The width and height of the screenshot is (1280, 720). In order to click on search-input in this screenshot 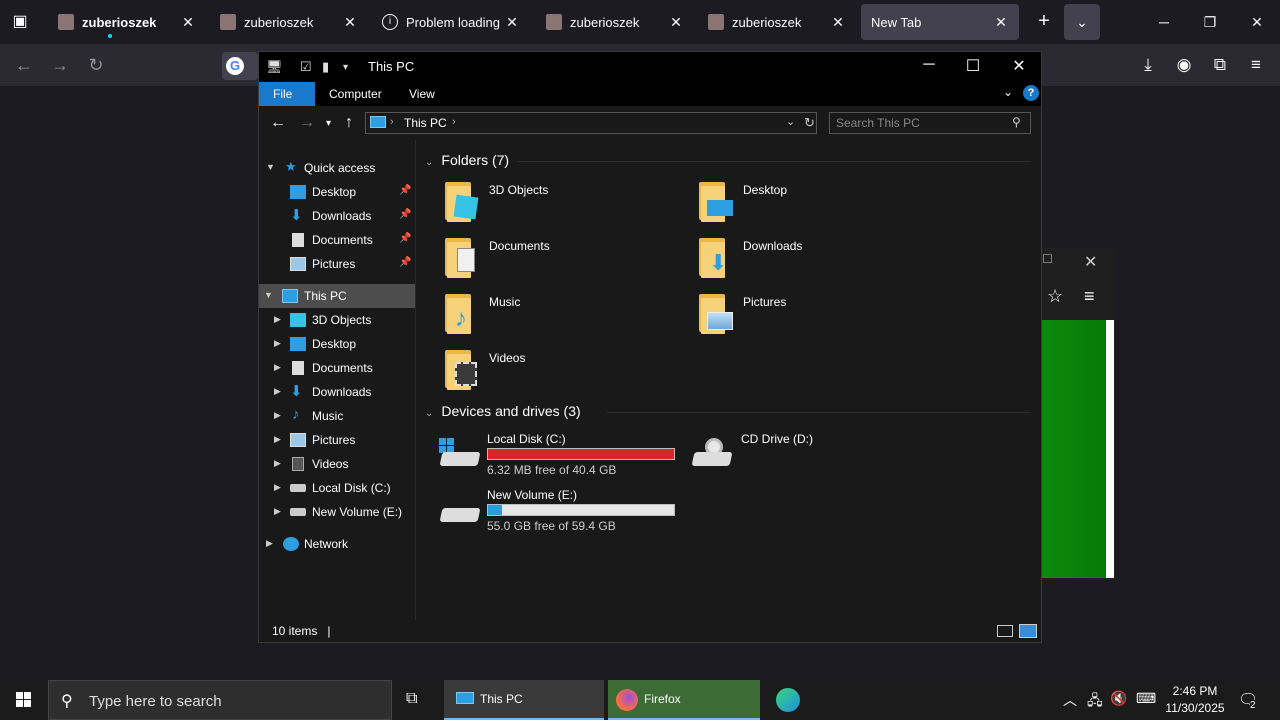, I will do `click(921, 123)`.